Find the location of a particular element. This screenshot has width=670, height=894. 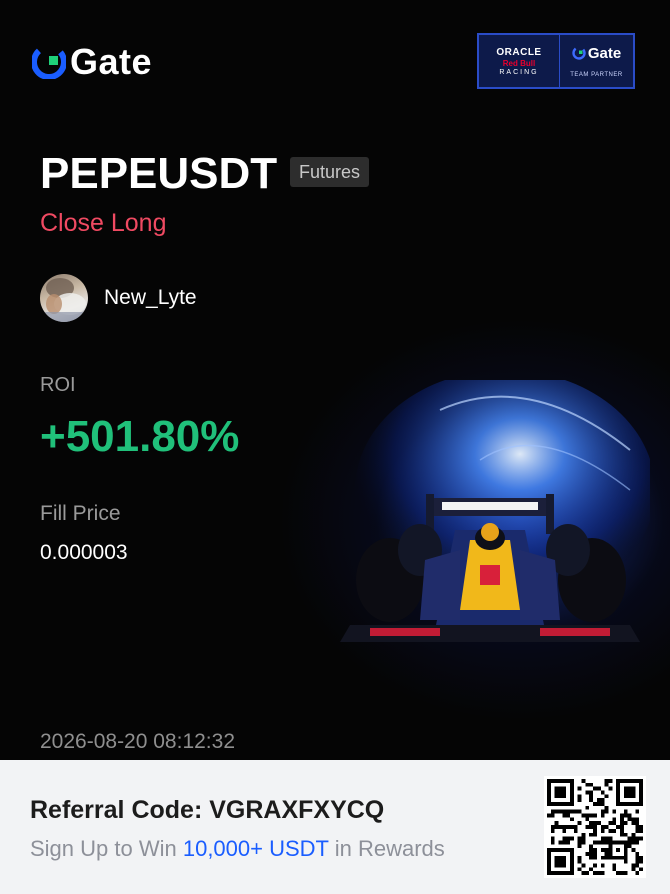

gate-logo: Gate is located at coordinates (92, 61).